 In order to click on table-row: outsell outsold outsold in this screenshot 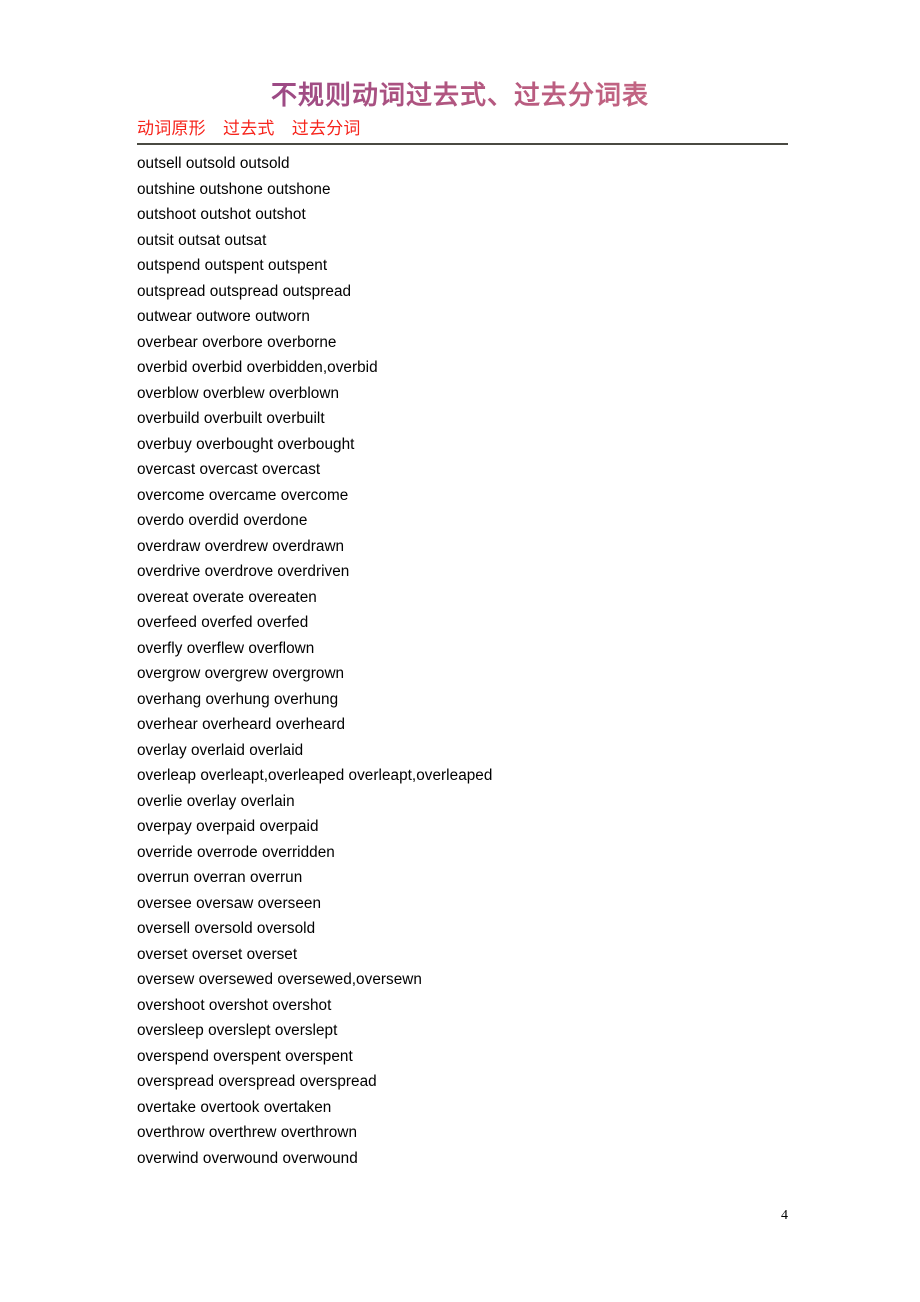, I will do `click(213, 163)`.